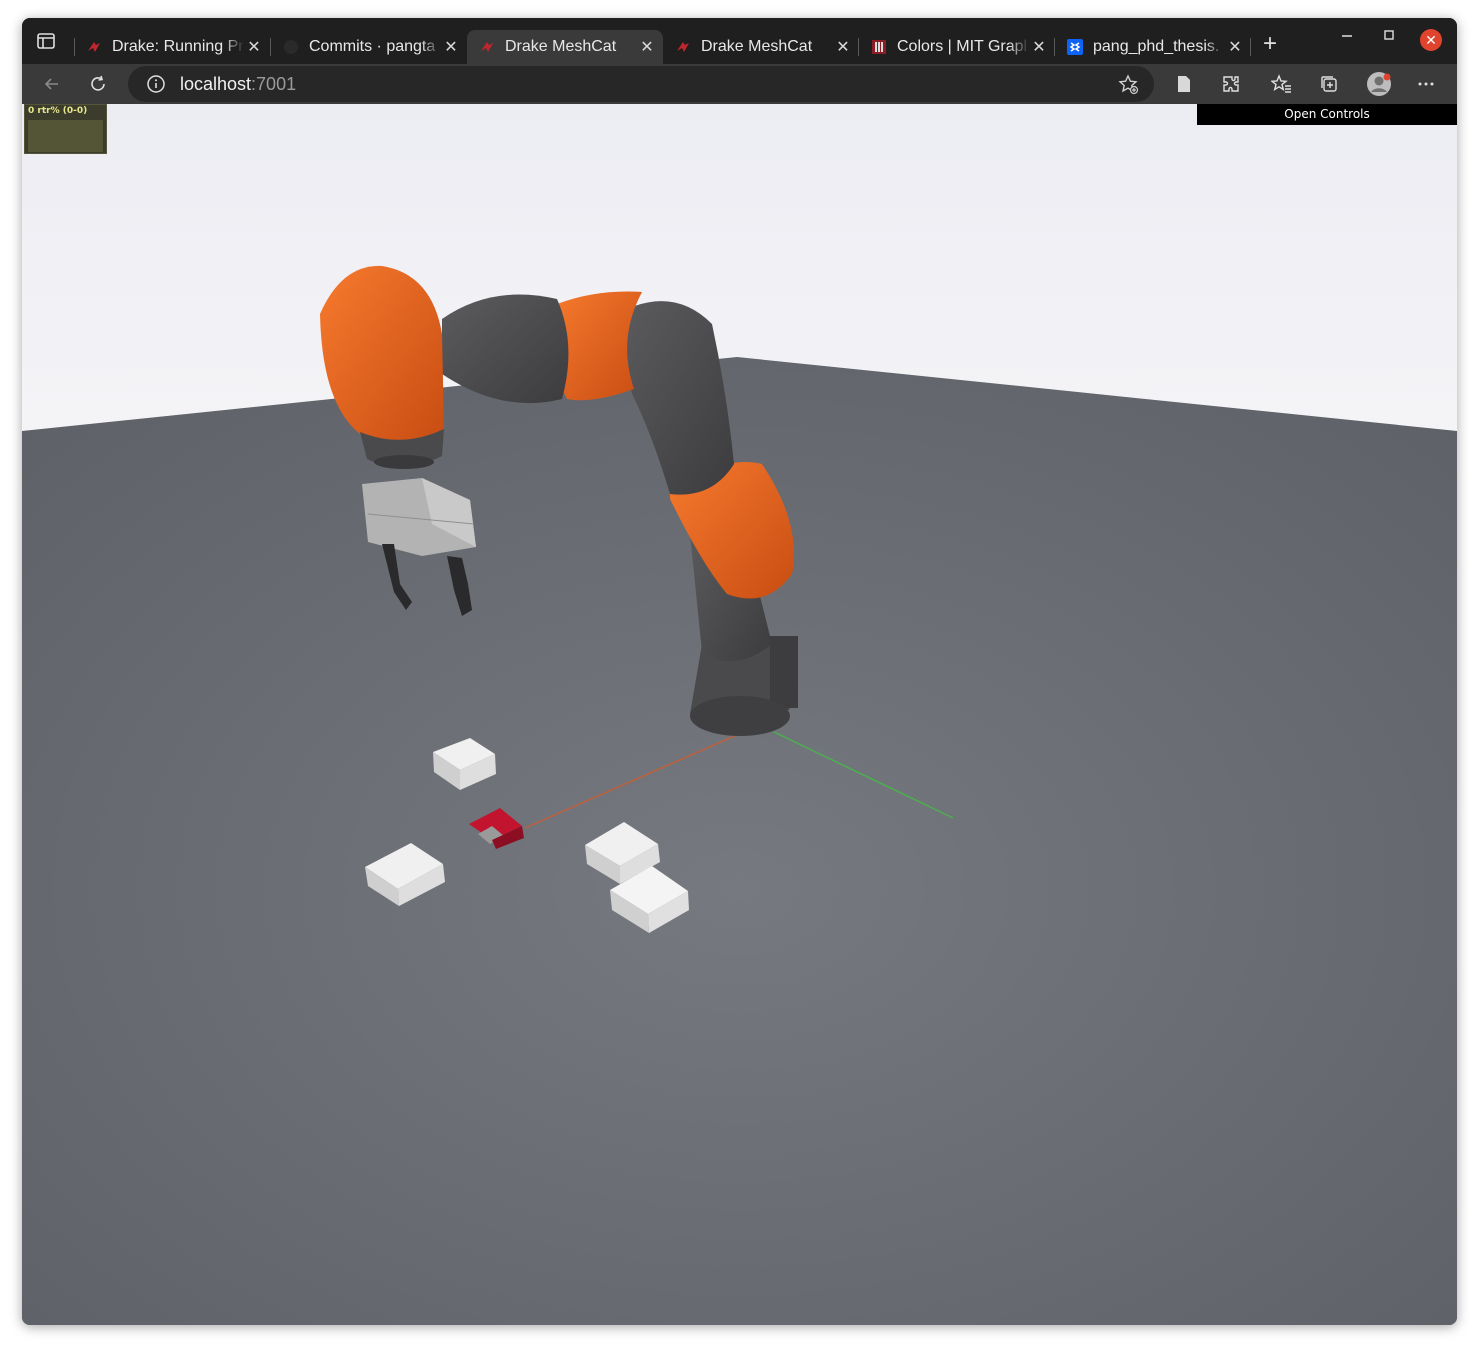  What do you see at coordinates (1431, 40) in the screenshot?
I see `window-close-button: ✕` at bounding box center [1431, 40].